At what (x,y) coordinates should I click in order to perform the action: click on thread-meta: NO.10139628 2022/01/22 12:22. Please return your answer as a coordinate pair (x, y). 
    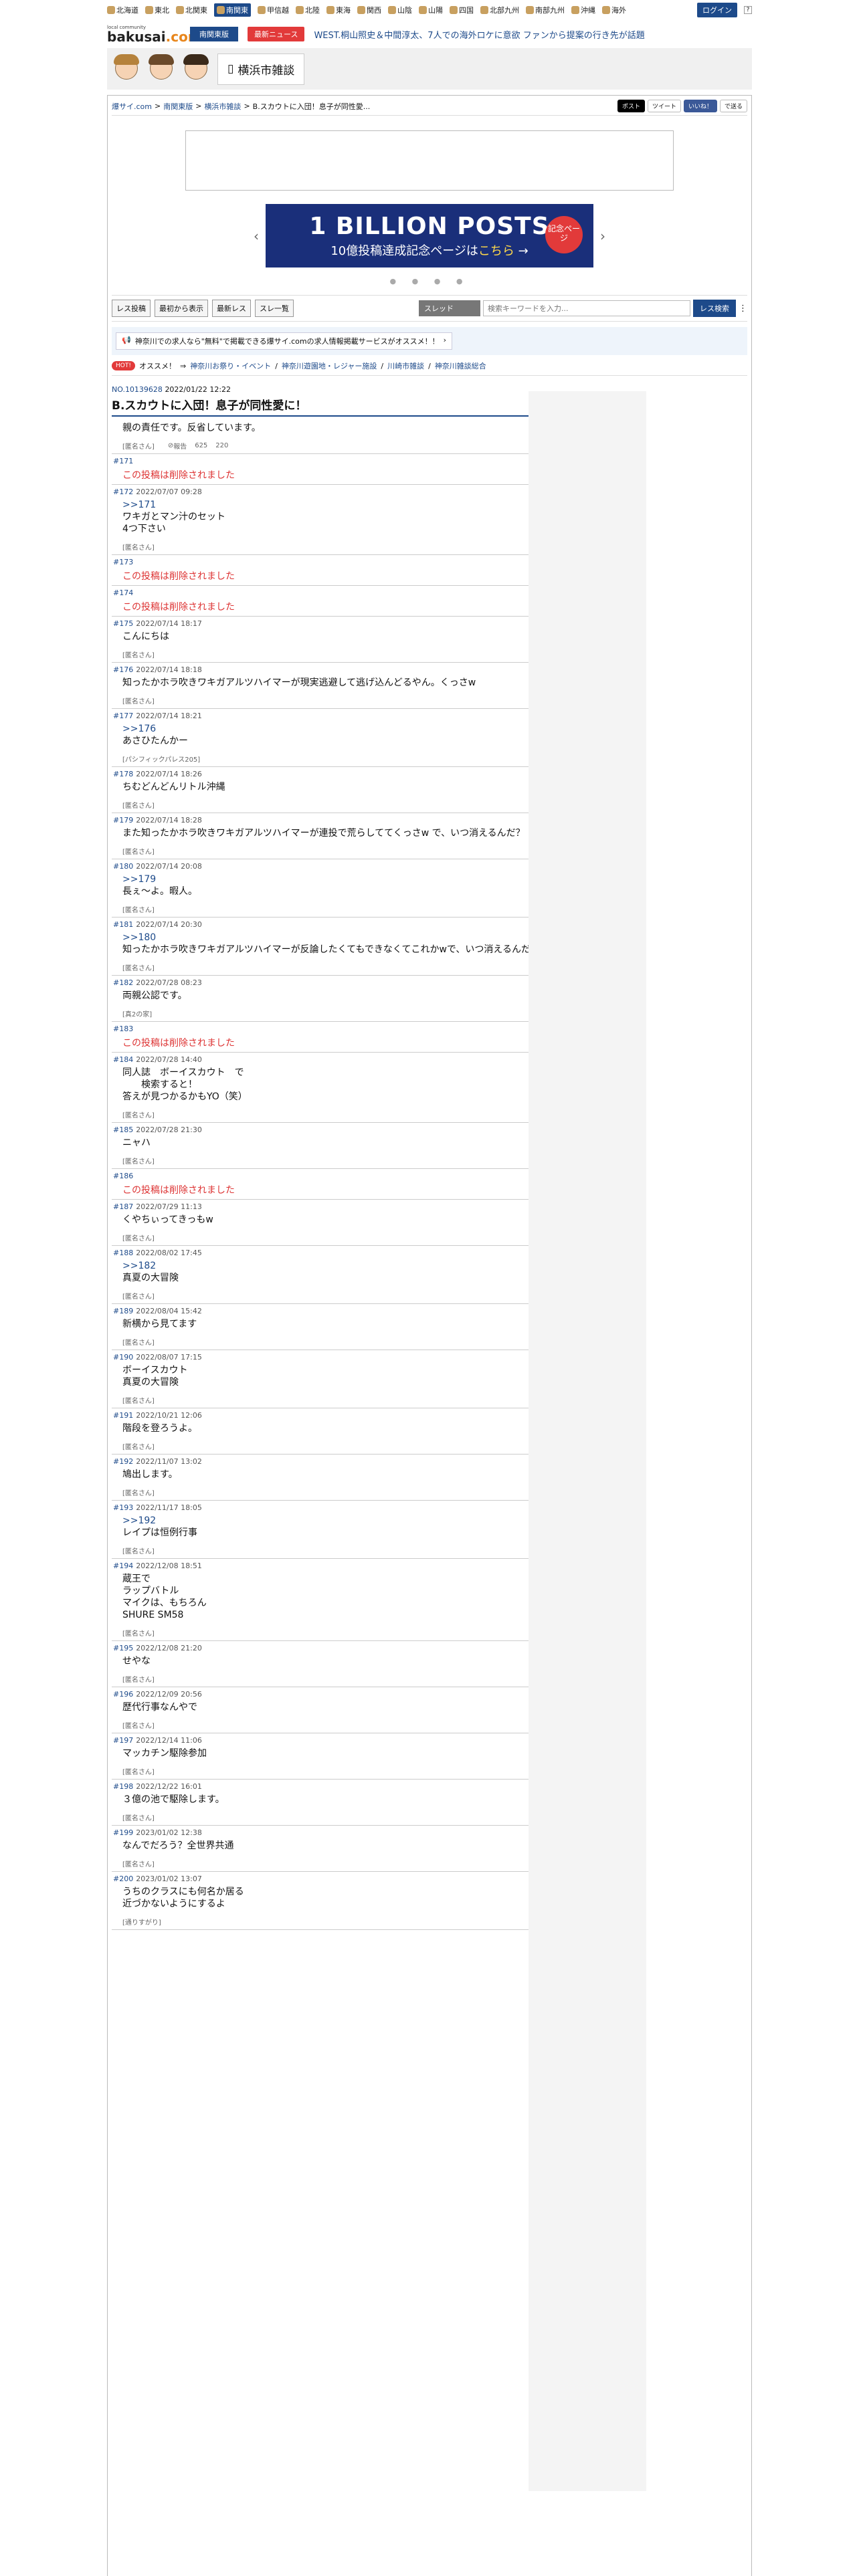
    Looking at the image, I should click on (429, 389).